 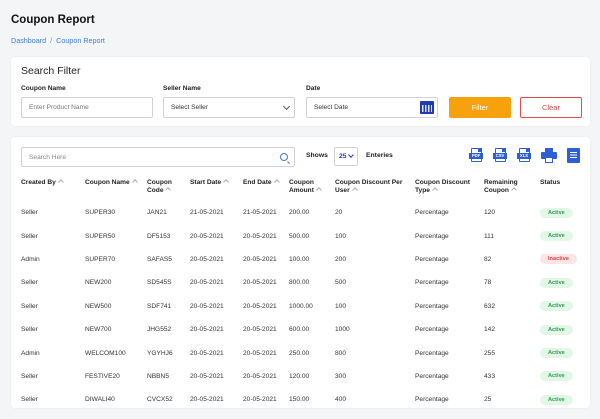 What do you see at coordinates (490, 330) in the screenshot?
I see `table-cell: 142` at bounding box center [490, 330].